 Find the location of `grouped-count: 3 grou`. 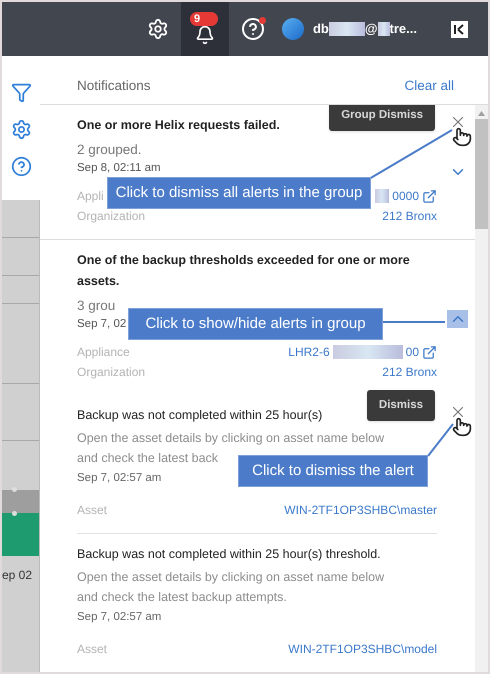

grouped-count: 3 grou is located at coordinates (96, 306).